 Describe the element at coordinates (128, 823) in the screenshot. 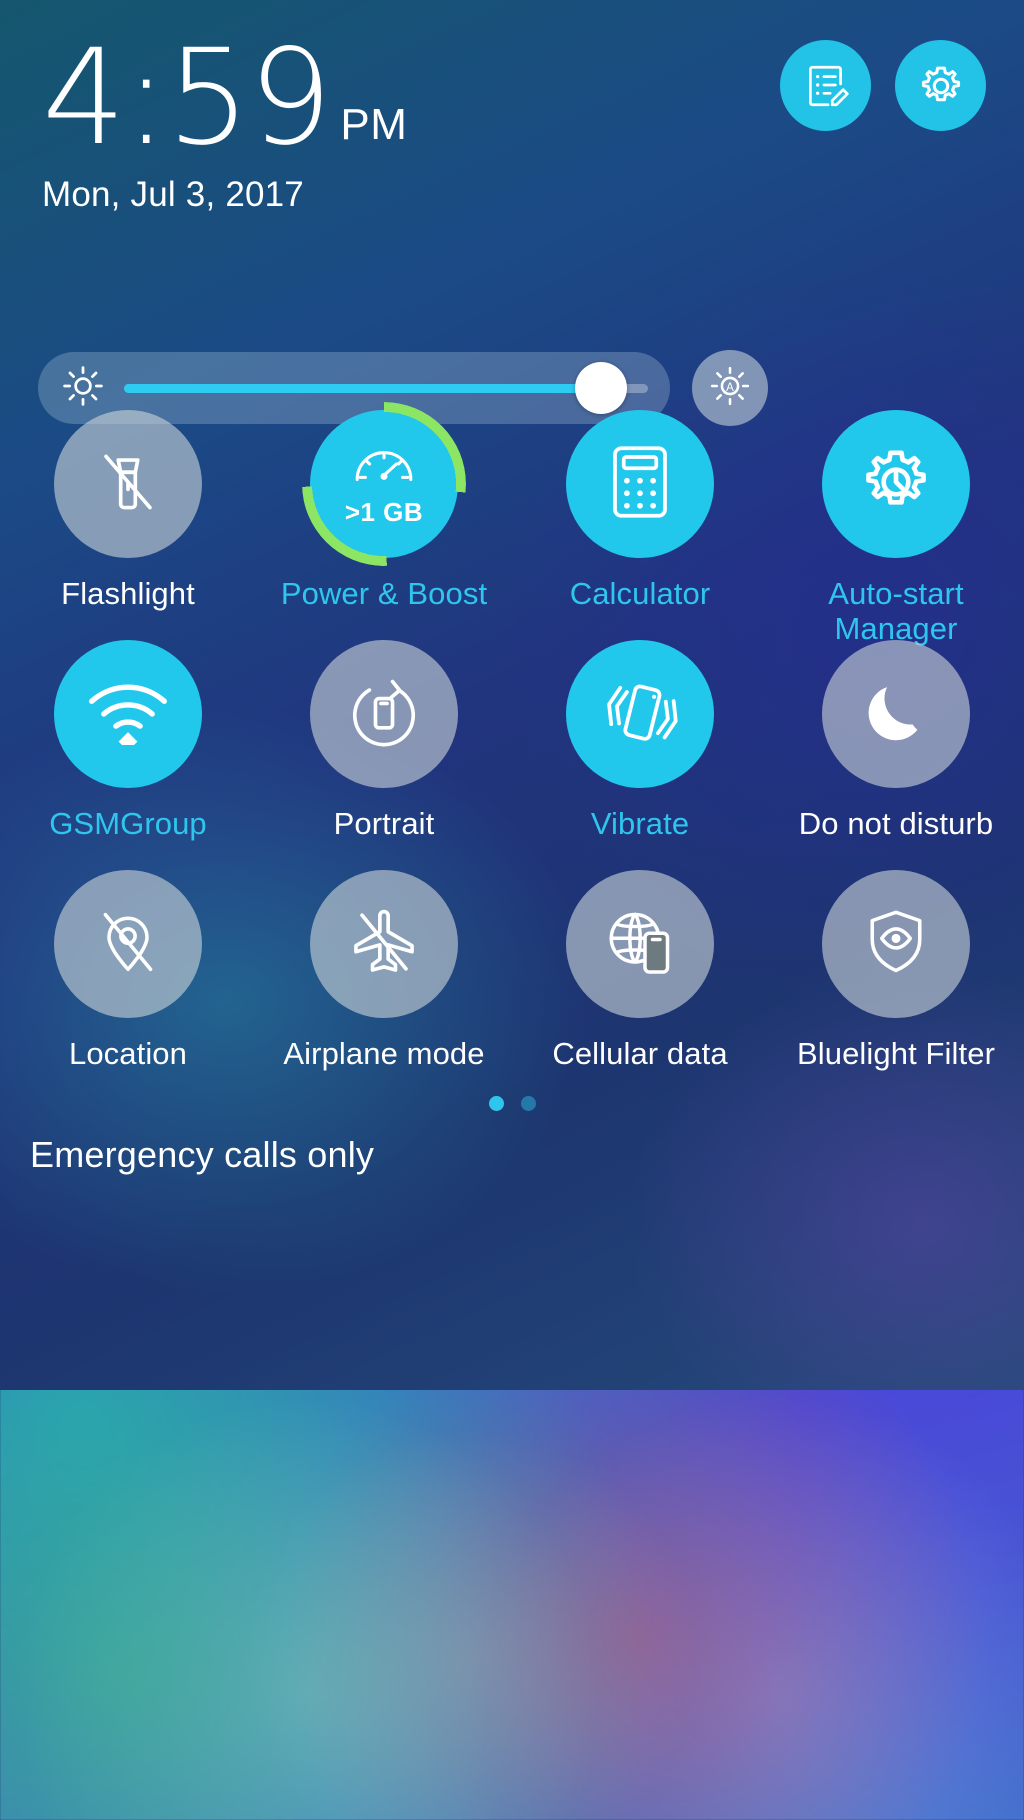

I see `tile-label: GSMGroup` at that location.